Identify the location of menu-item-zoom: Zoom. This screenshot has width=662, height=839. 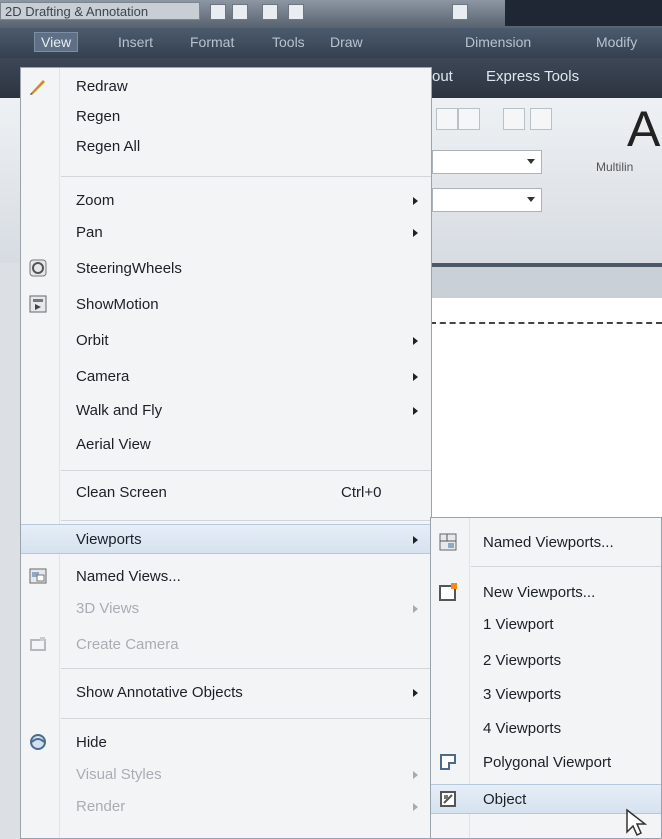
(226, 201).